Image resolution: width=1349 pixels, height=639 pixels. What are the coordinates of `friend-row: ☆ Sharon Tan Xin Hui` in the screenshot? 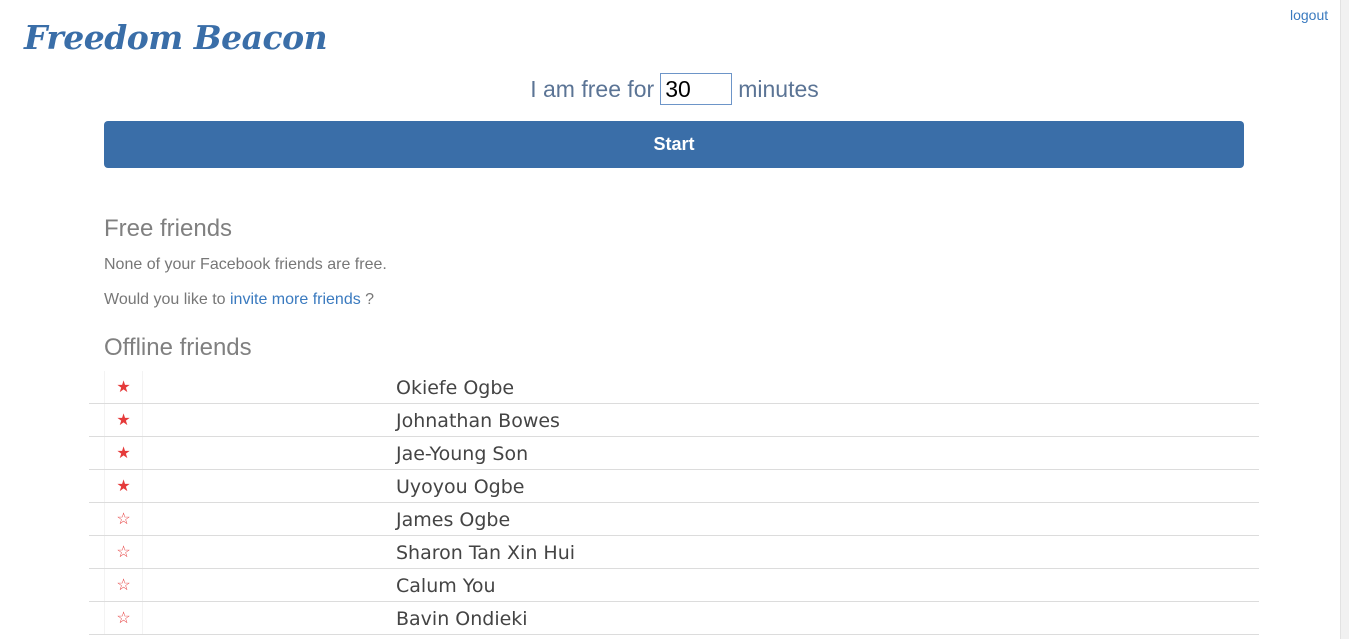 It's located at (674, 552).